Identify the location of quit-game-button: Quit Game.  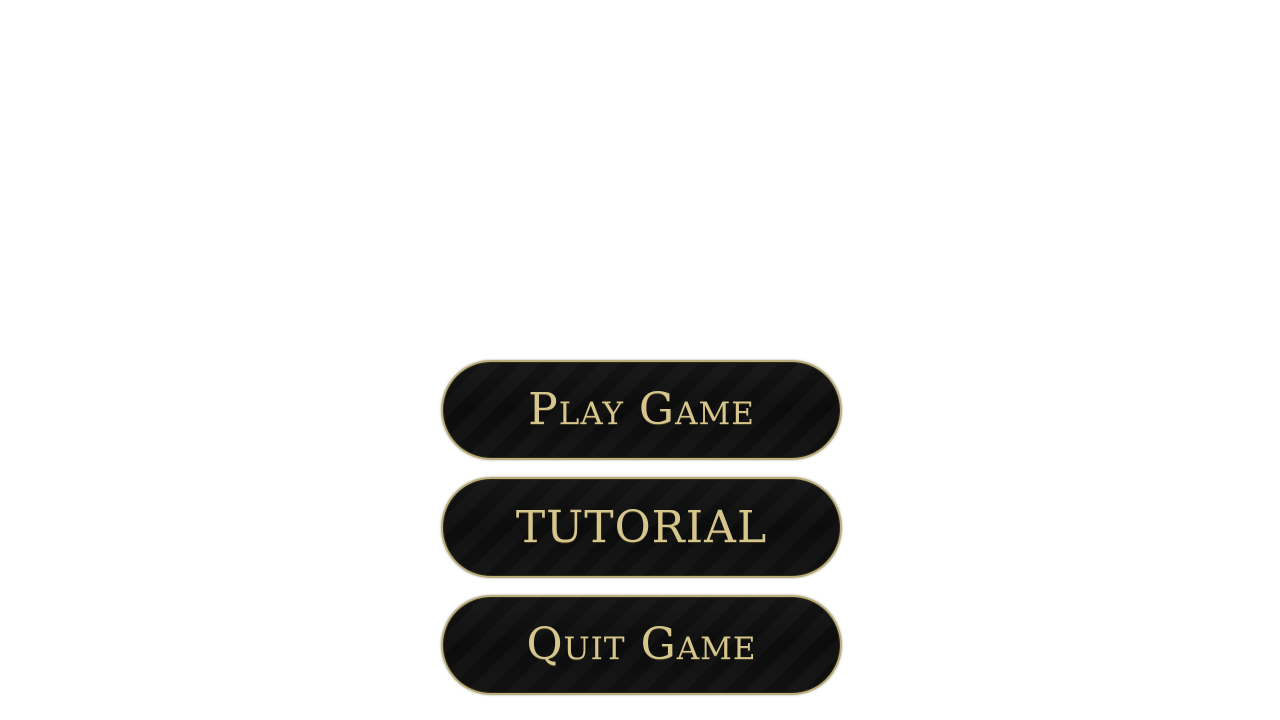
(641, 645).